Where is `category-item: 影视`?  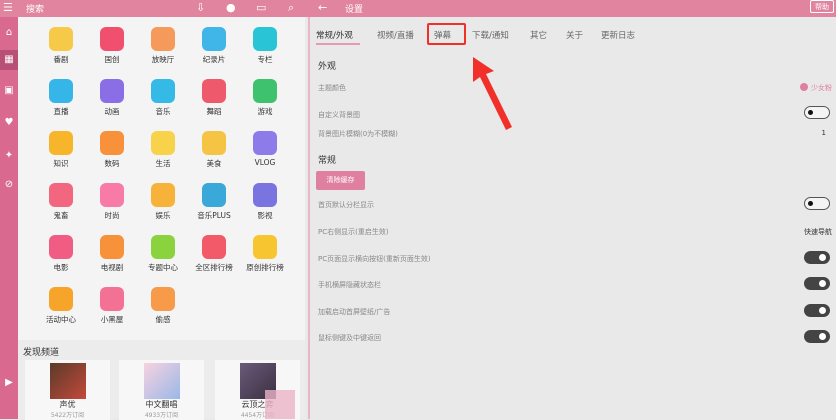
category-item: 影视 is located at coordinates (265, 202).